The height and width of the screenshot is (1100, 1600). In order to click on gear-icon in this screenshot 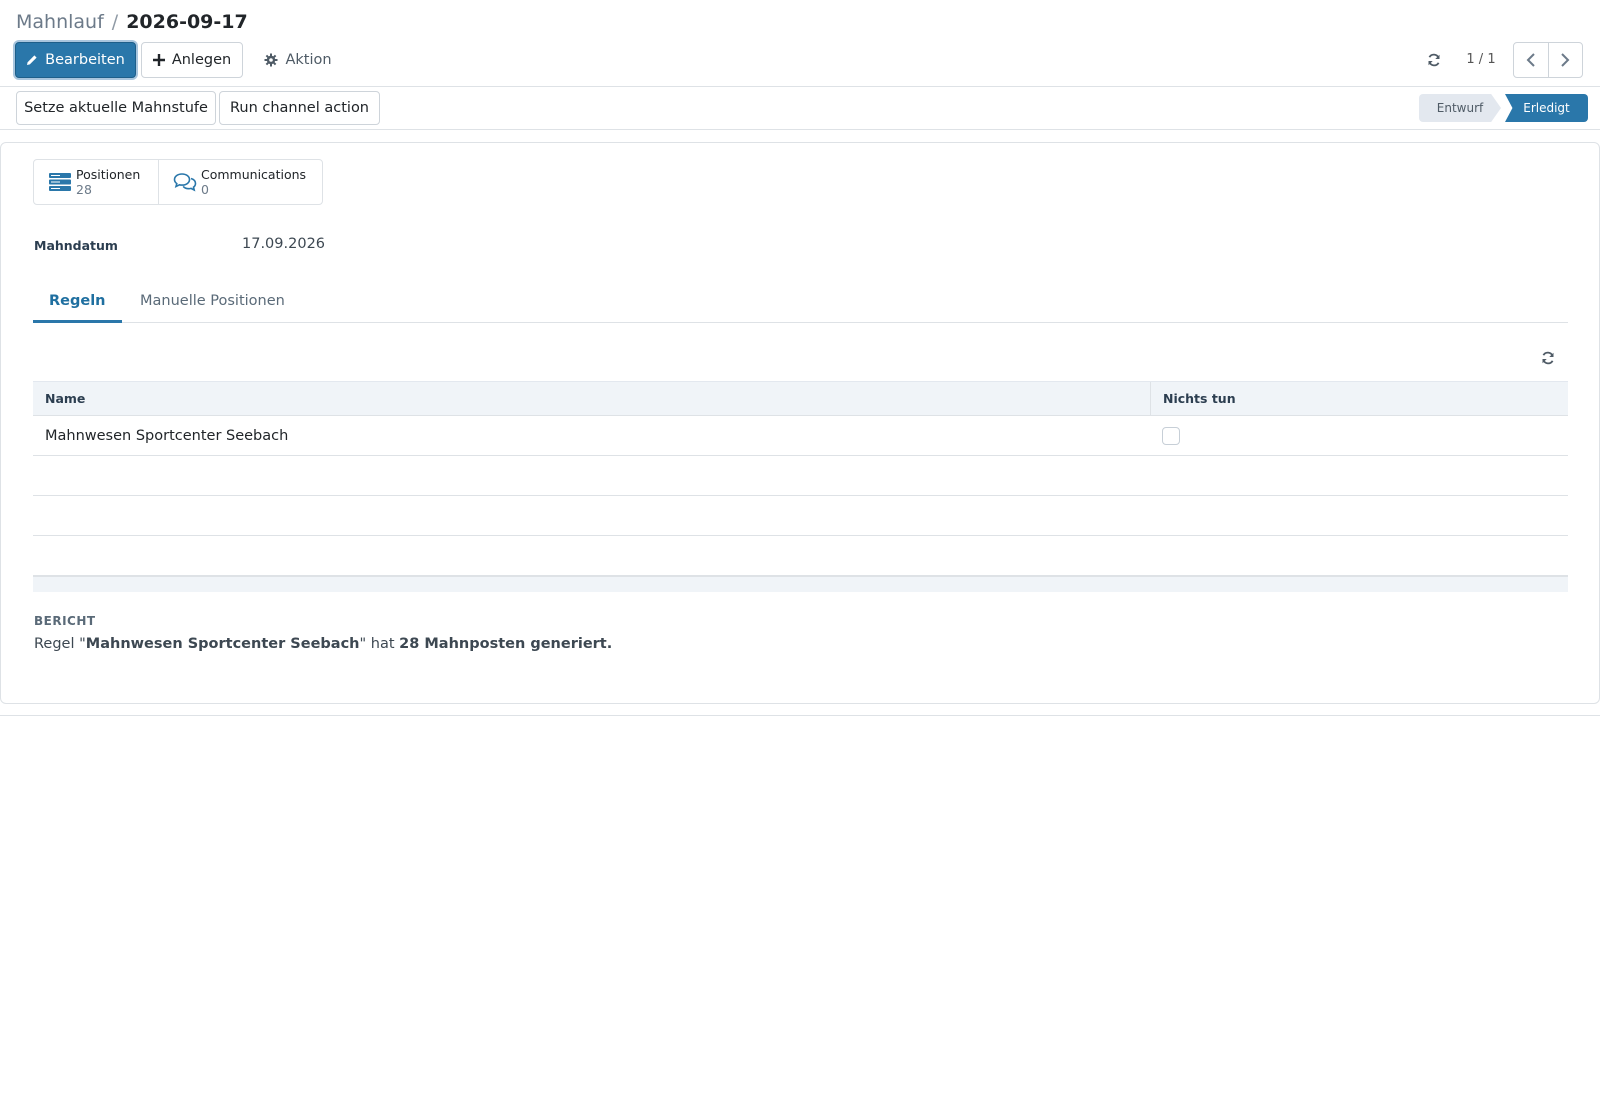, I will do `click(271, 60)`.